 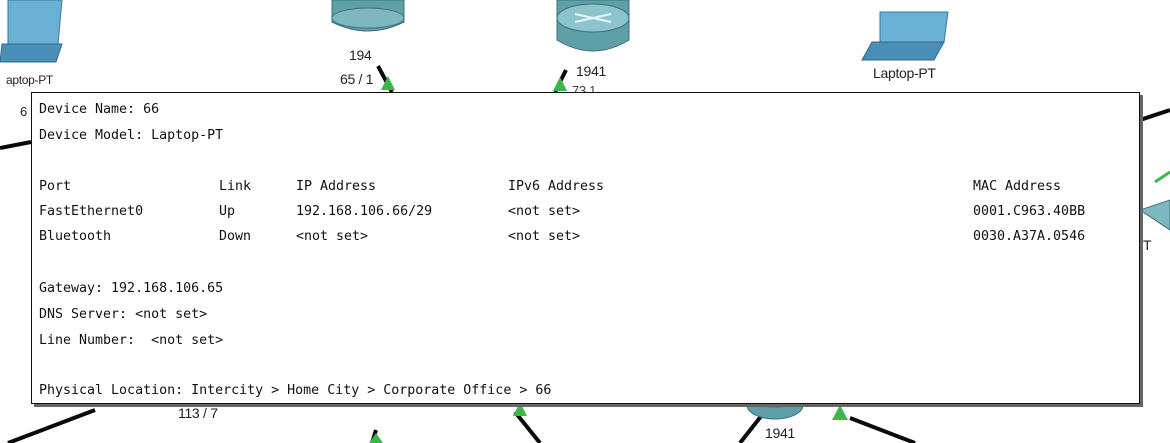 What do you see at coordinates (368, 16) in the screenshot?
I see `router1-icon` at bounding box center [368, 16].